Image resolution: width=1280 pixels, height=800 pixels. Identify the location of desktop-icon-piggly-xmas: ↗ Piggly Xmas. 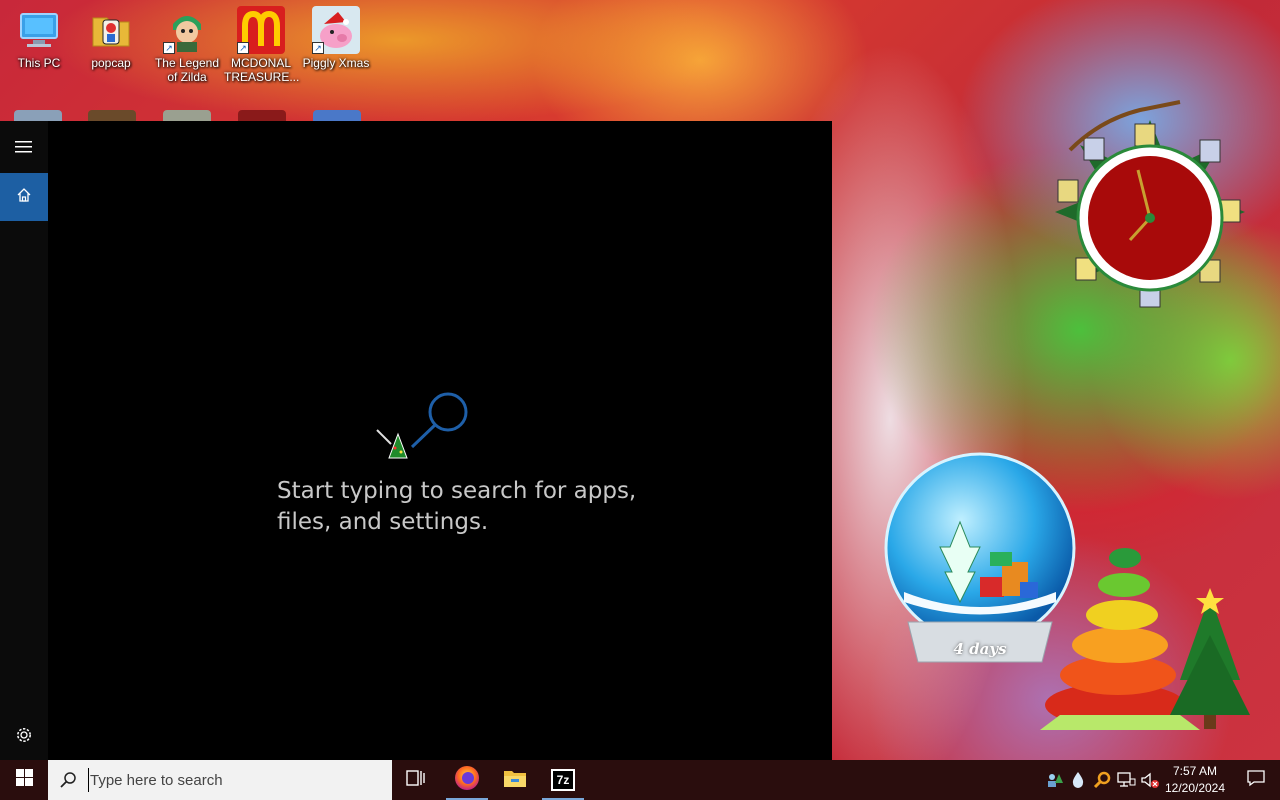
(336, 35).